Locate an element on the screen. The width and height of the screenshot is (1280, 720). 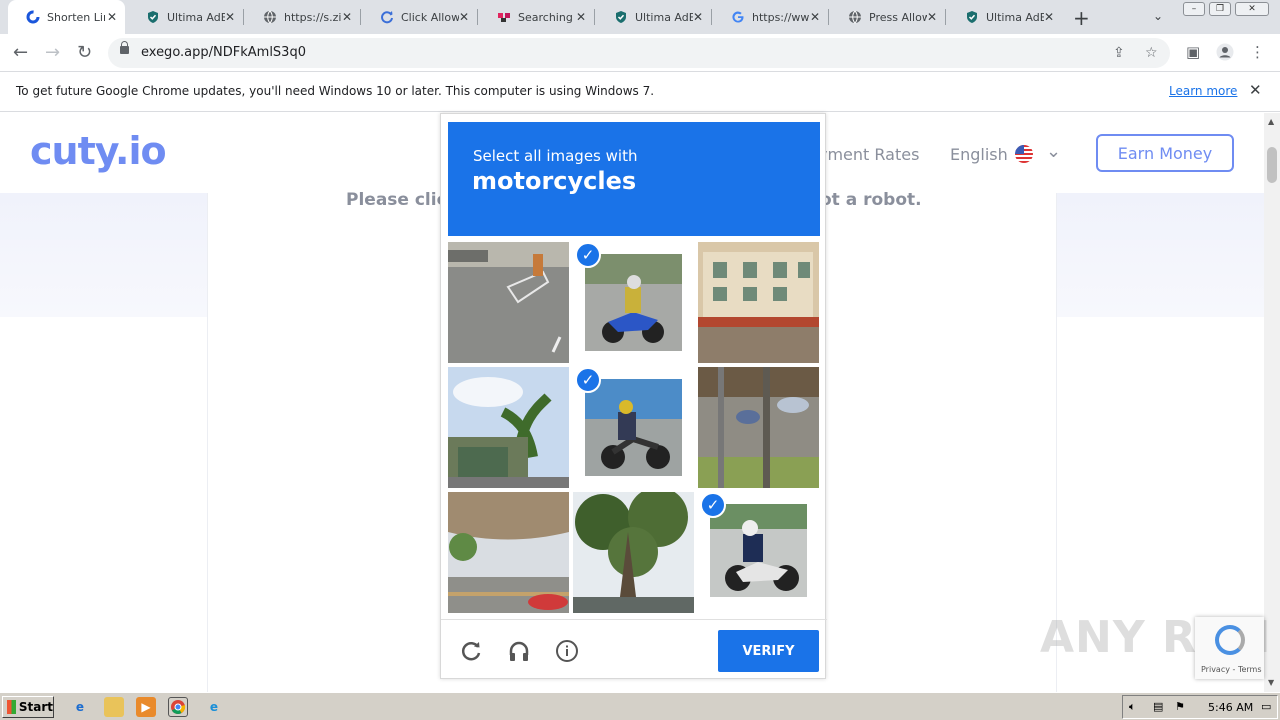
recaptcha-badge-label: Privacy - Terms is located at coordinates (1231, 669).